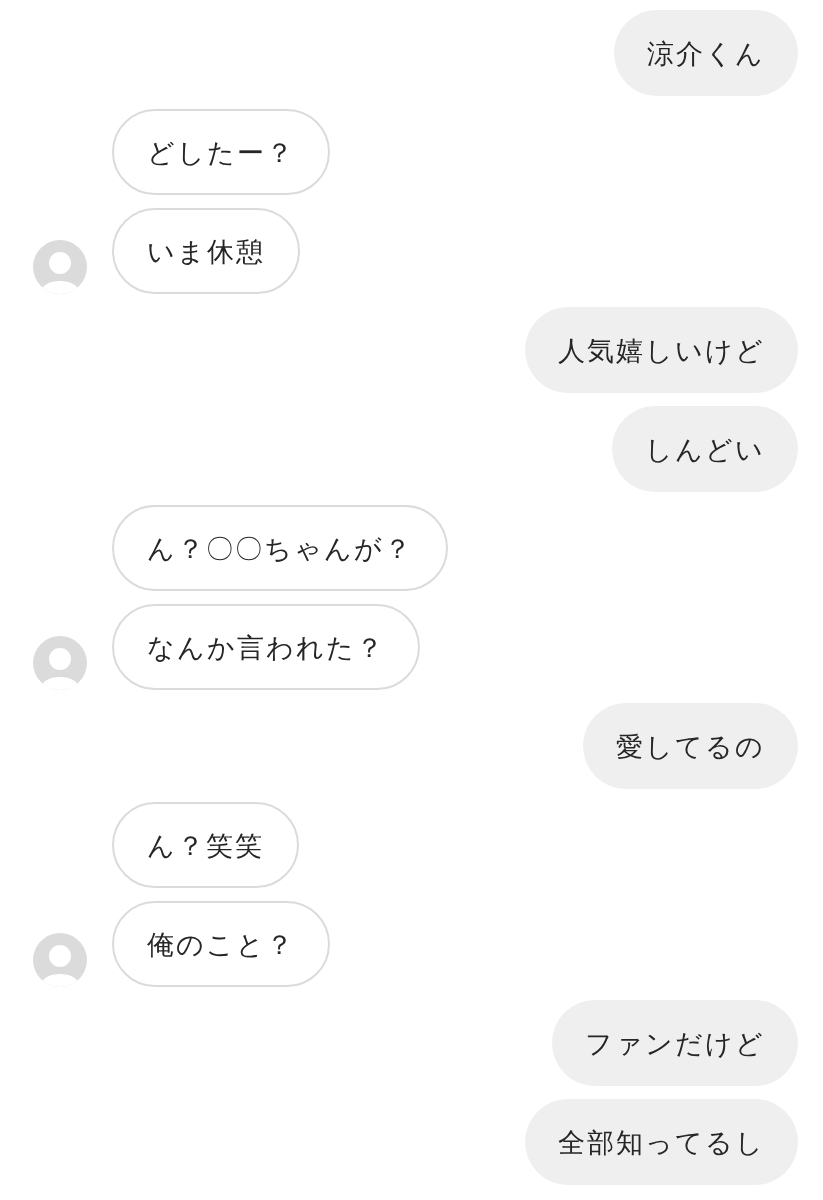  I want to click on message-bubble: どしたー？, so click(221, 152).